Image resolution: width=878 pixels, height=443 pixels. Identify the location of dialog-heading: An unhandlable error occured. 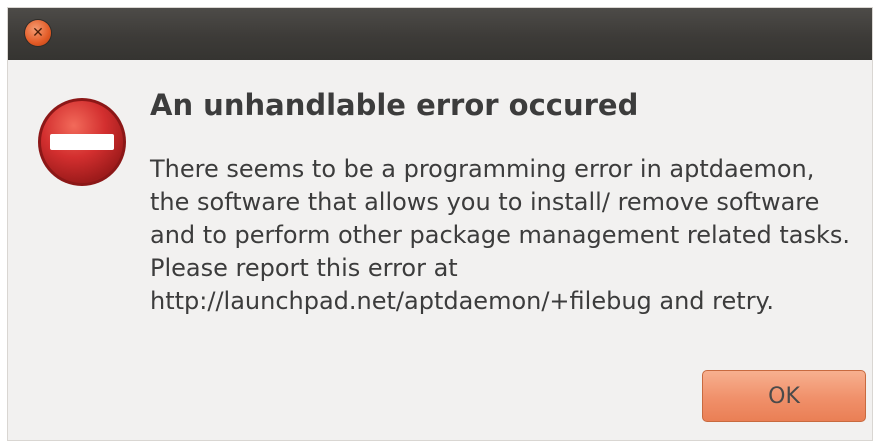
(394, 105).